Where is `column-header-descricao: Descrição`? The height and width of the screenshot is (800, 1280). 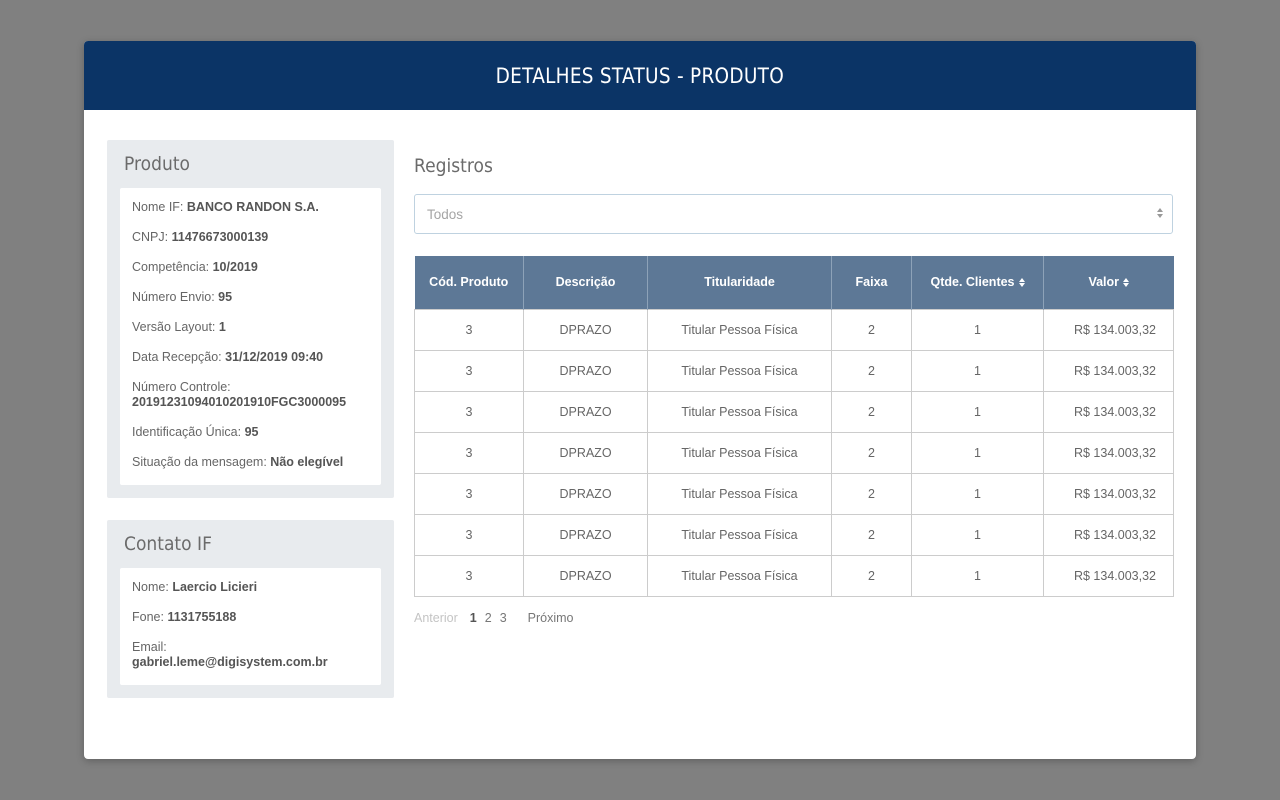
column-header-descricao: Descrição is located at coordinates (585, 282).